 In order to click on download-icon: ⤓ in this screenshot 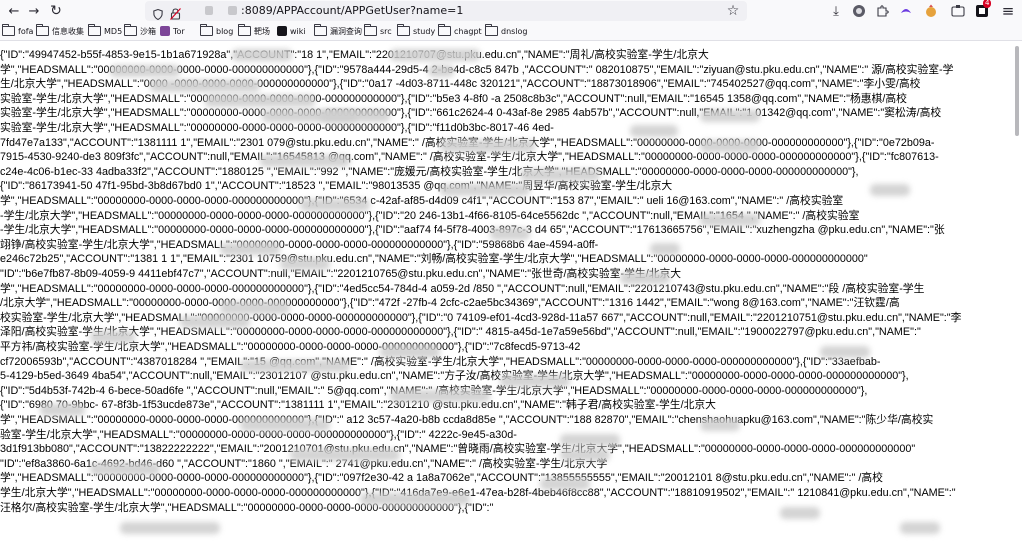, I will do `click(836, 11)`.